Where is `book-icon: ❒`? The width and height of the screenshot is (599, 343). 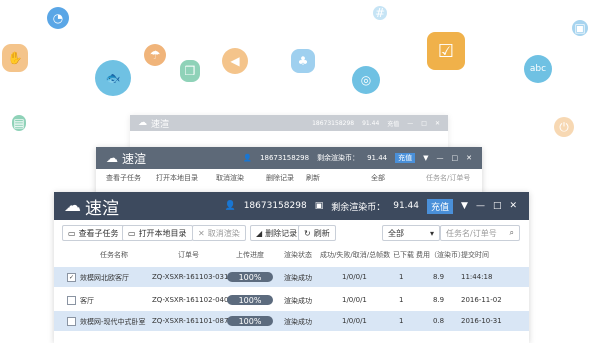
book-icon: ❒ is located at coordinates (190, 71).